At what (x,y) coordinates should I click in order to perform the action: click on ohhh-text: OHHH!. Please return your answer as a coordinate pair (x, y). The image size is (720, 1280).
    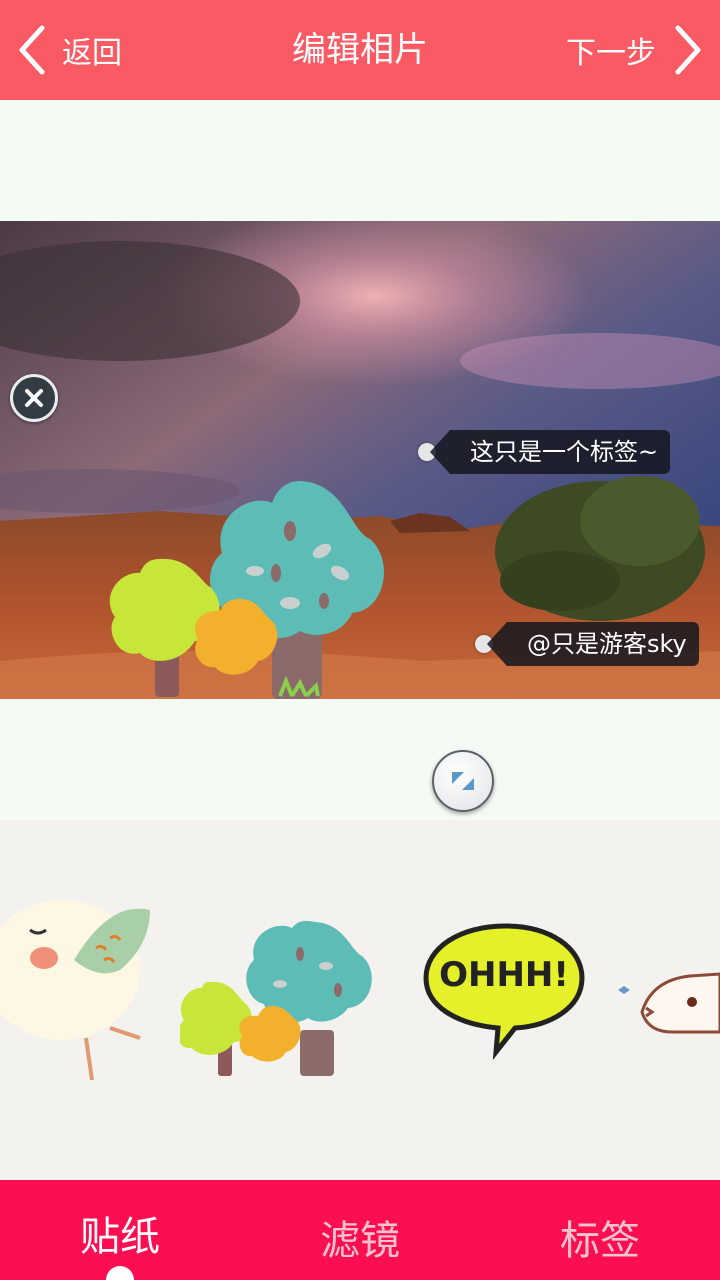
    Looking at the image, I should click on (504, 975).